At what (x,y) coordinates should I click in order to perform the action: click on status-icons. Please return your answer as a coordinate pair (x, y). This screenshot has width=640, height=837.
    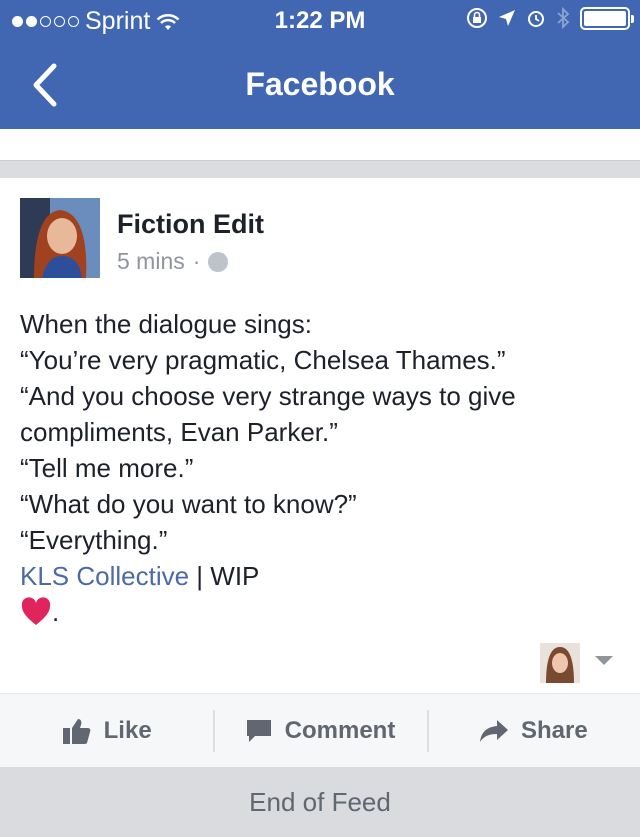
    Looking at the image, I should click on (550, 18).